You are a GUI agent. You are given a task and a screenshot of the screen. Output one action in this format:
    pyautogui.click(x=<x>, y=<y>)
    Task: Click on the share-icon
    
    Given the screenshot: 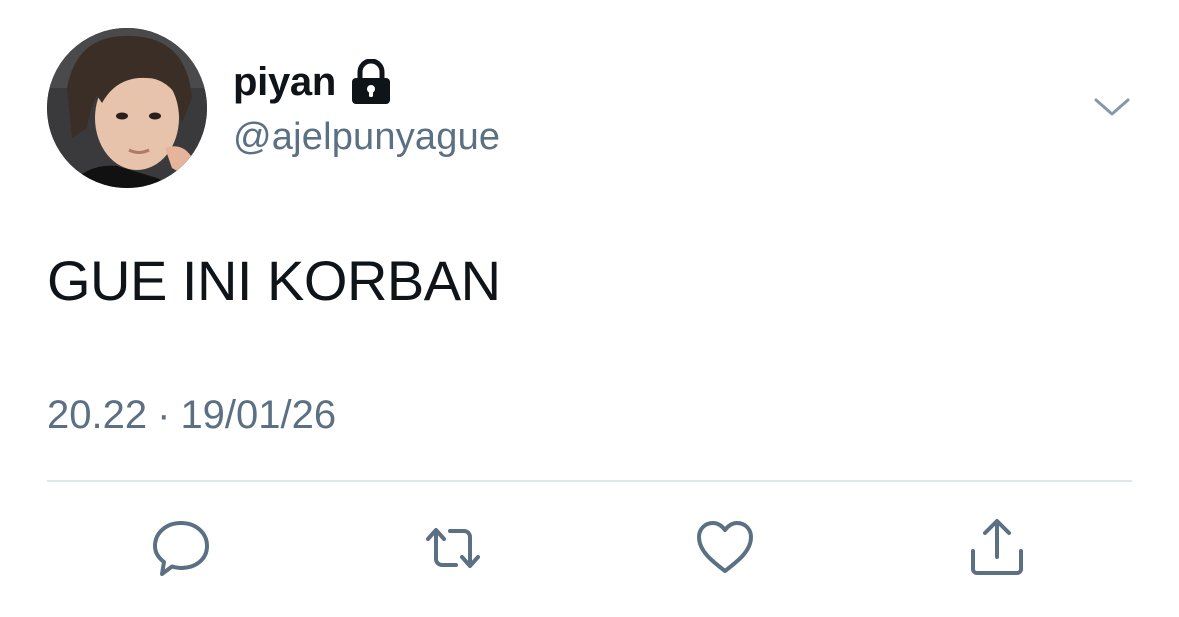 What is the action you would take?
    pyautogui.click(x=997, y=550)
    